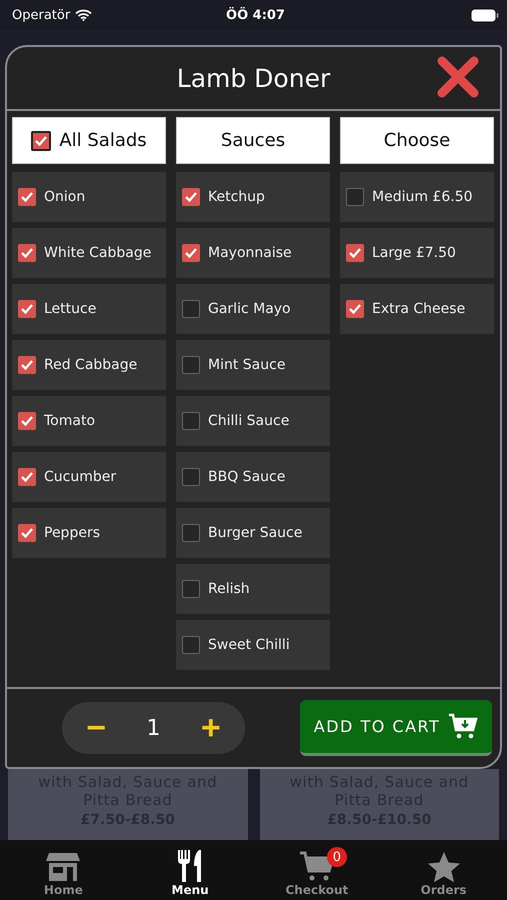 Image resolution: width=507 pixels, height=900 pixels. I want to click on tab-bar-item: Home, so click(63, 870).